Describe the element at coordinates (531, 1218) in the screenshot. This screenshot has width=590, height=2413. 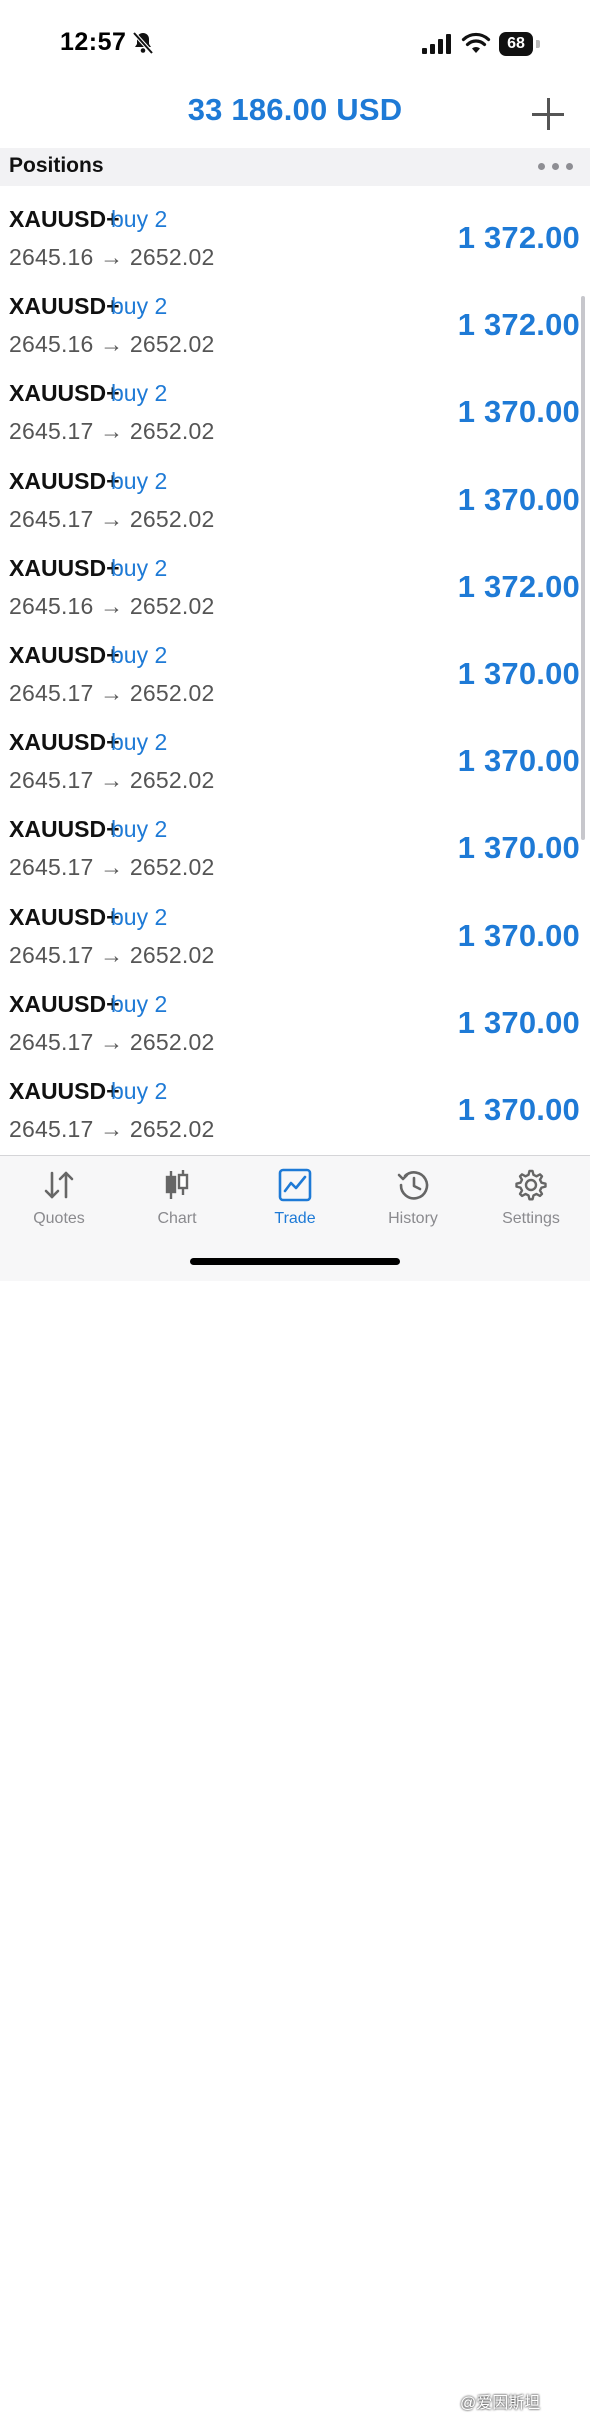
I see `tab-label: Settings` at that location.